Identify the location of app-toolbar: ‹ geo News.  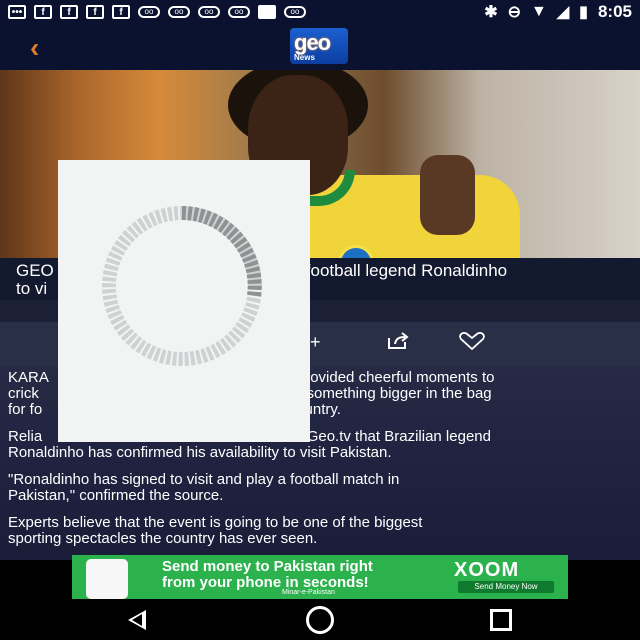
(320, 47).